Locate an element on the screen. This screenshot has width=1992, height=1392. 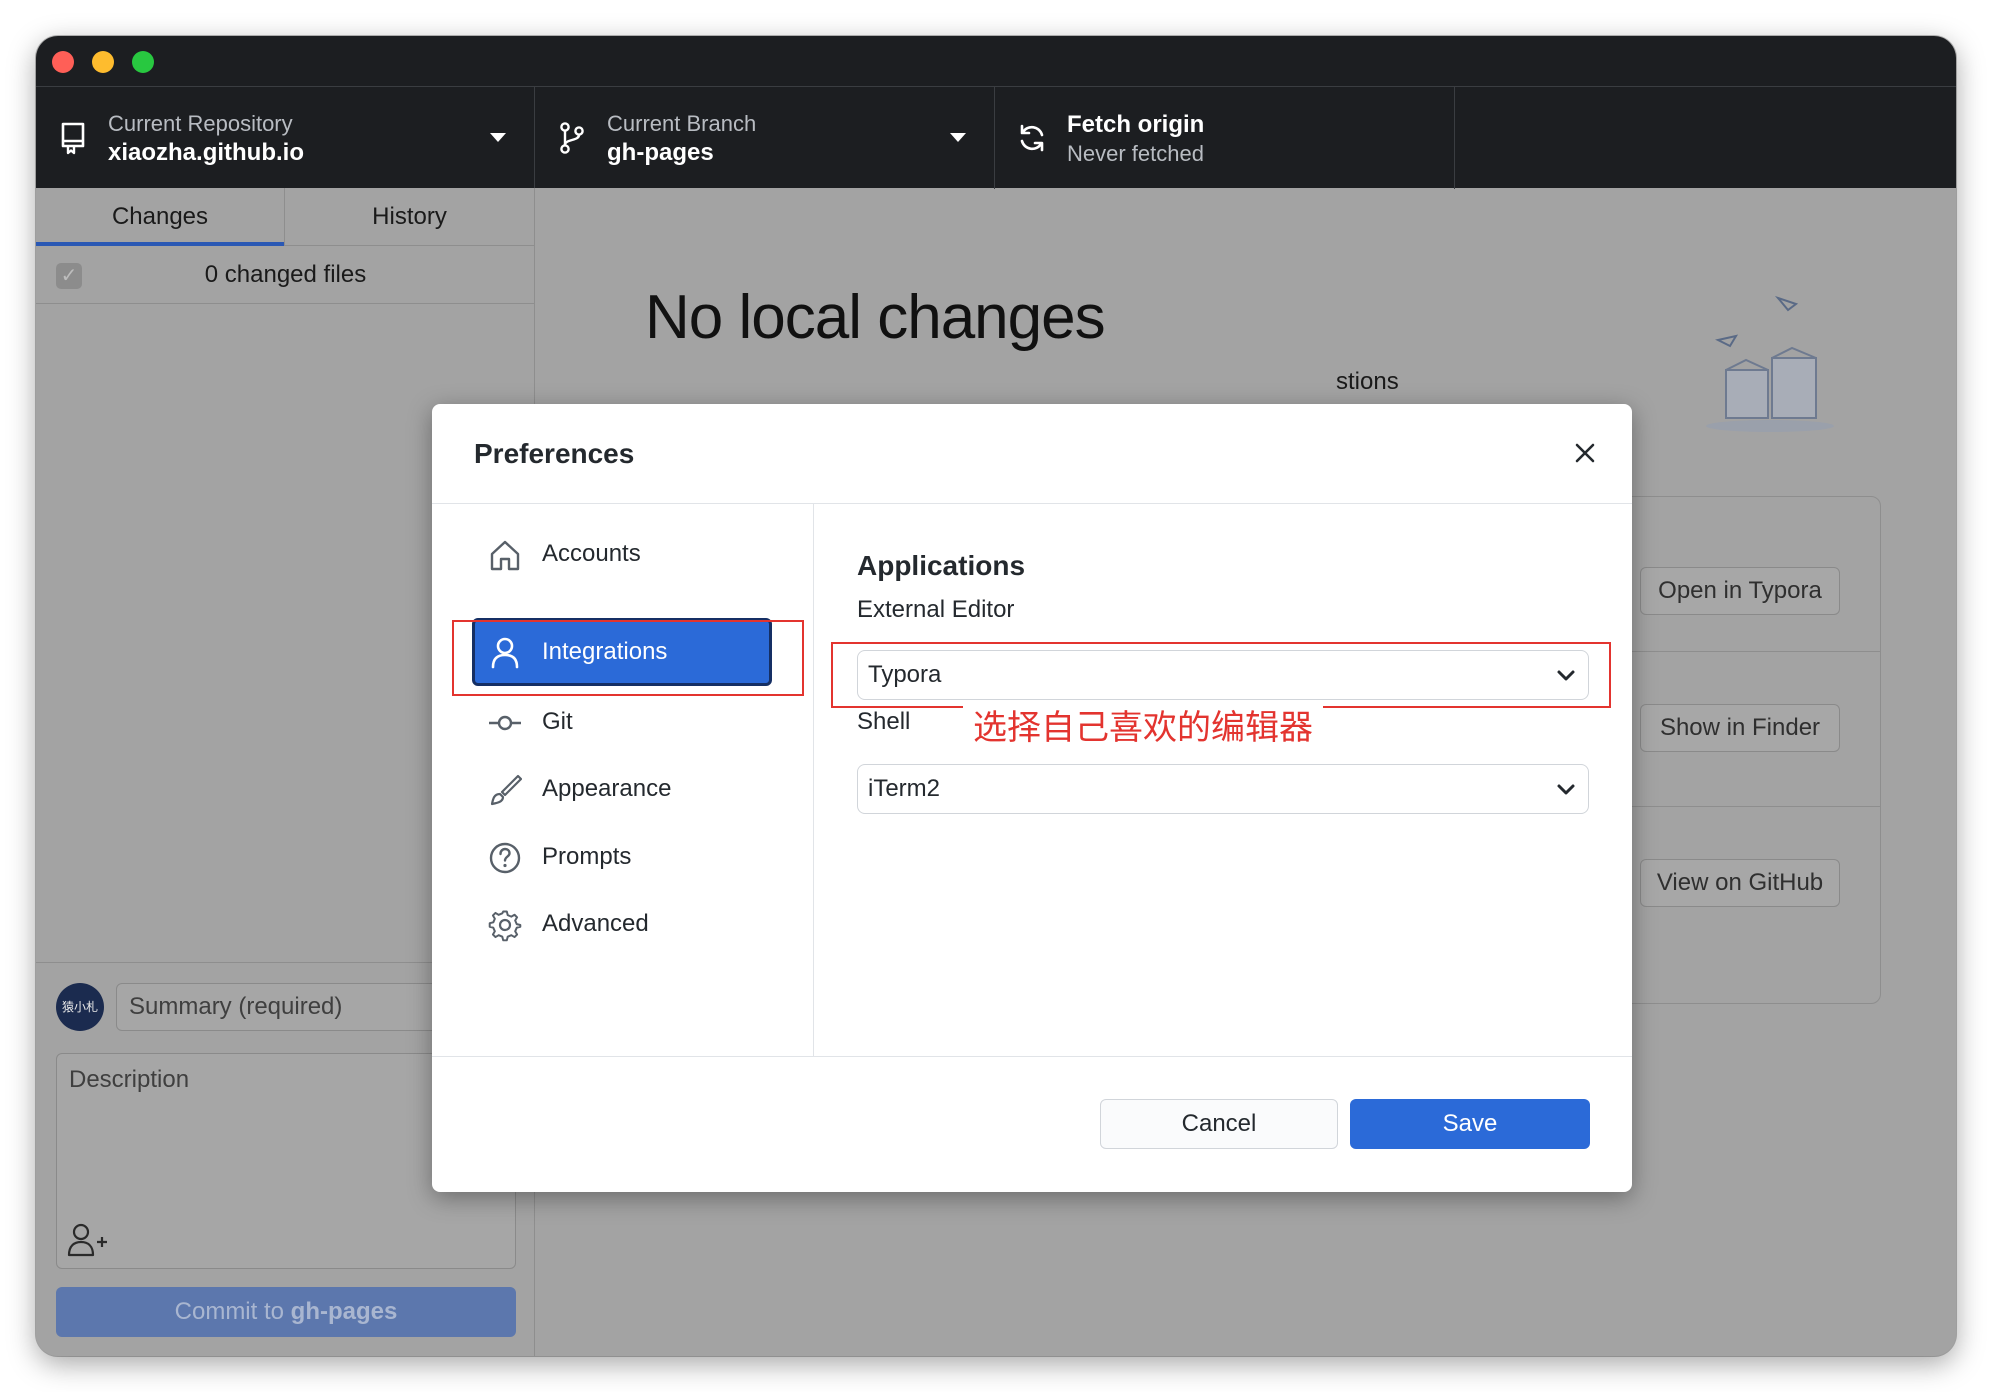
nav-label: Advanced is located at coordinates (595, 923).